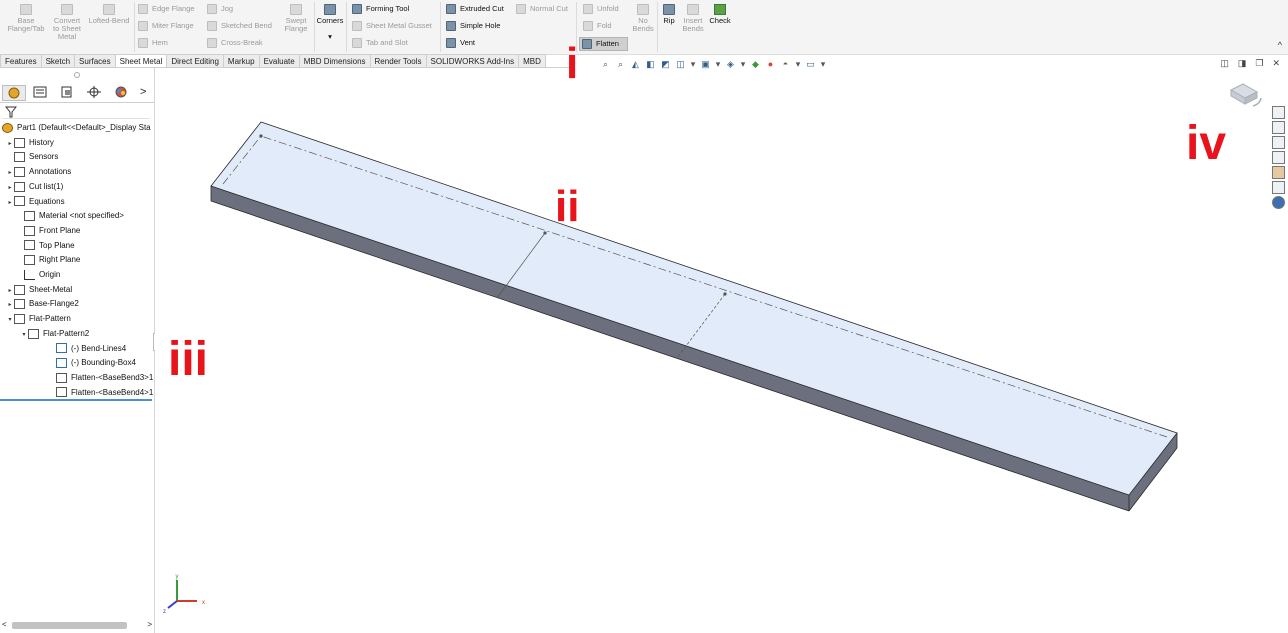 This screenshot has height=633, width=1288. I want to click on edit-appearance-icon: ●, so click(770, 64).